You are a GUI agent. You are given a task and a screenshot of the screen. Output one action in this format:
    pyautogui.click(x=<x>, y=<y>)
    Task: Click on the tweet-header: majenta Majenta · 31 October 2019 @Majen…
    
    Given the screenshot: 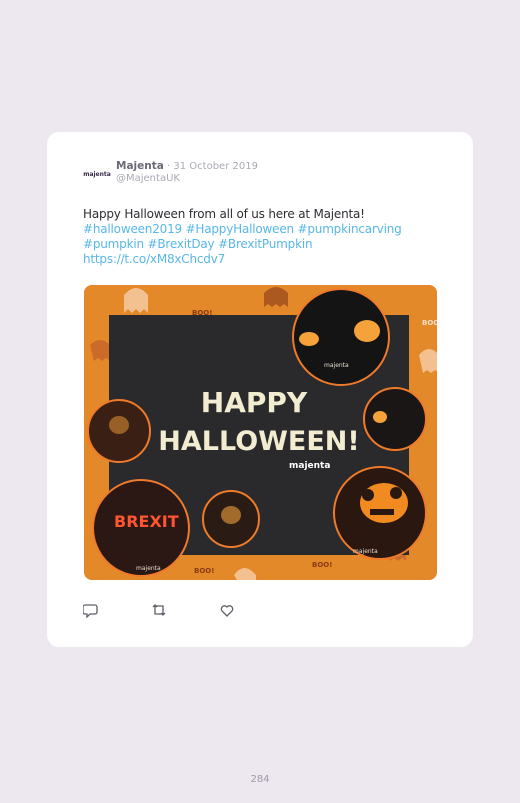 What is the action you would take?
    pyautogui.click(x=170, y=174)
    